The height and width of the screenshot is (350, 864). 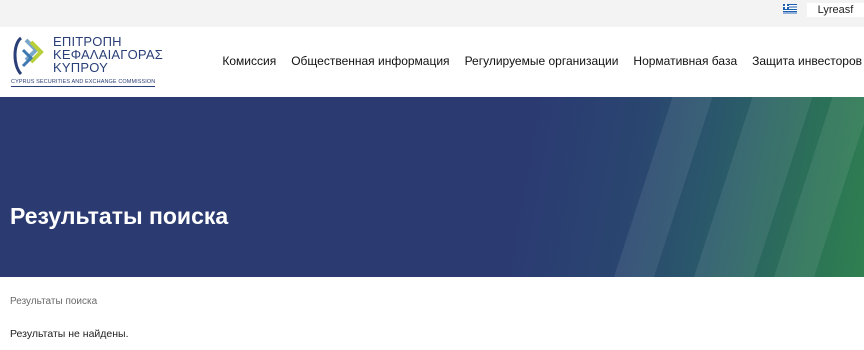 What do you see at coordinates (28, 56) in the screenshot?
I see `logo-chevrons-icon` at bounding box center [28, 56].